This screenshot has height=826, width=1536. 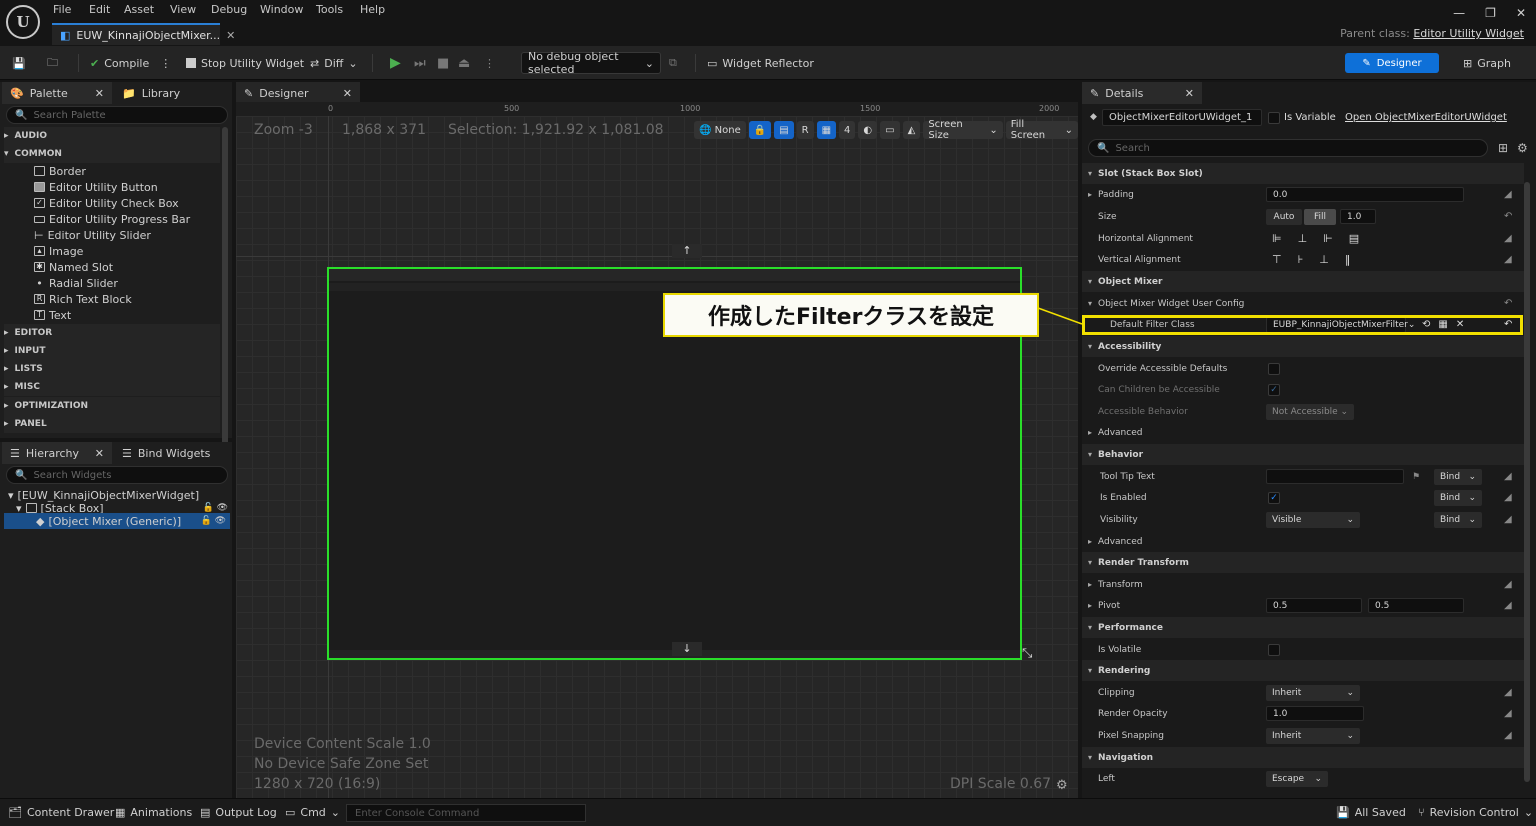 I want to click on localize-icon: ◐, so click(x=868, y=130).